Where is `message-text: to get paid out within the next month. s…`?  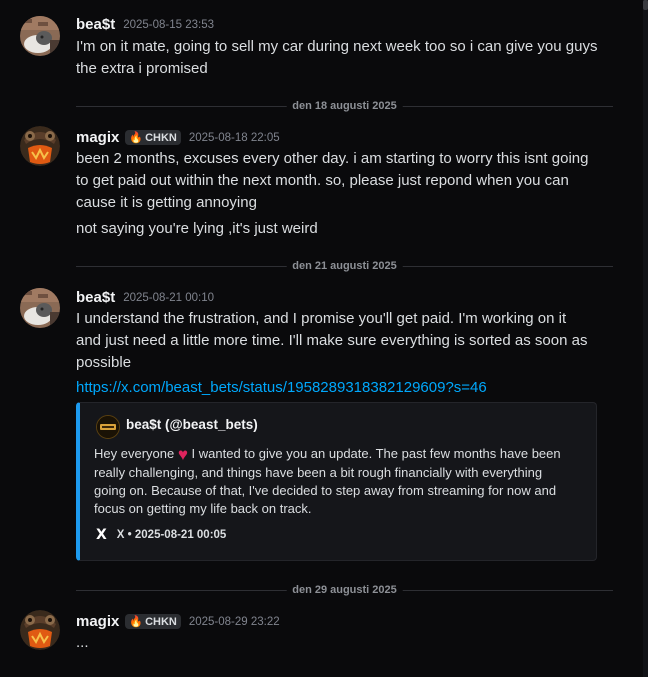 message-text: to get paid out within the next month. s… is located at coordinates (322, 180).